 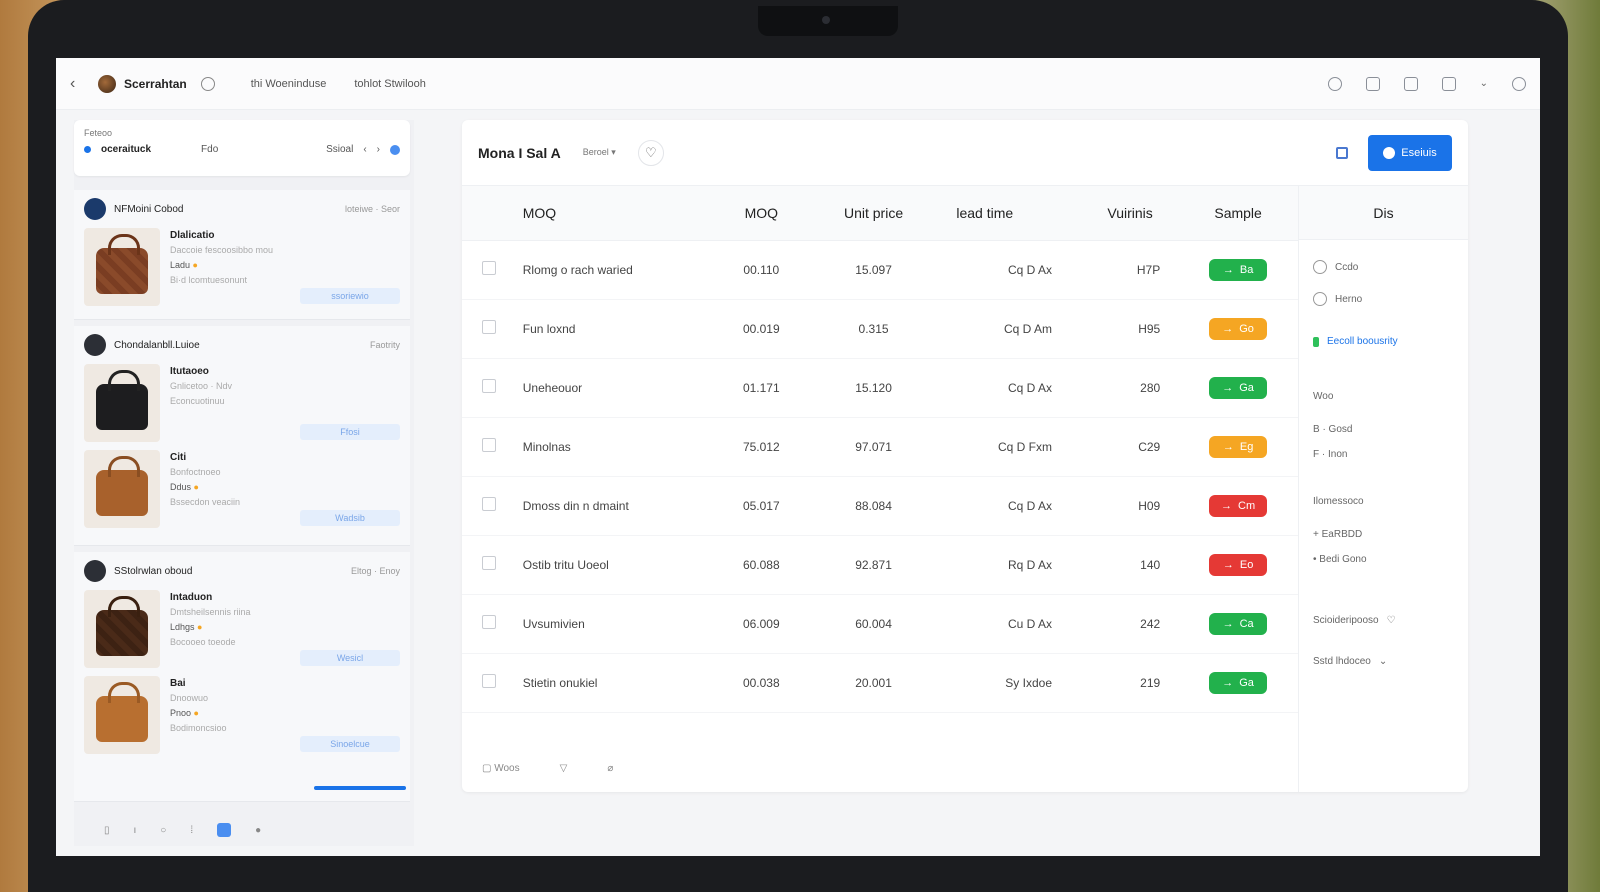 What do you see at coordinates (1448, 83) in the screenshot?
I see `image-icon` at bounding box center [1448, 83].